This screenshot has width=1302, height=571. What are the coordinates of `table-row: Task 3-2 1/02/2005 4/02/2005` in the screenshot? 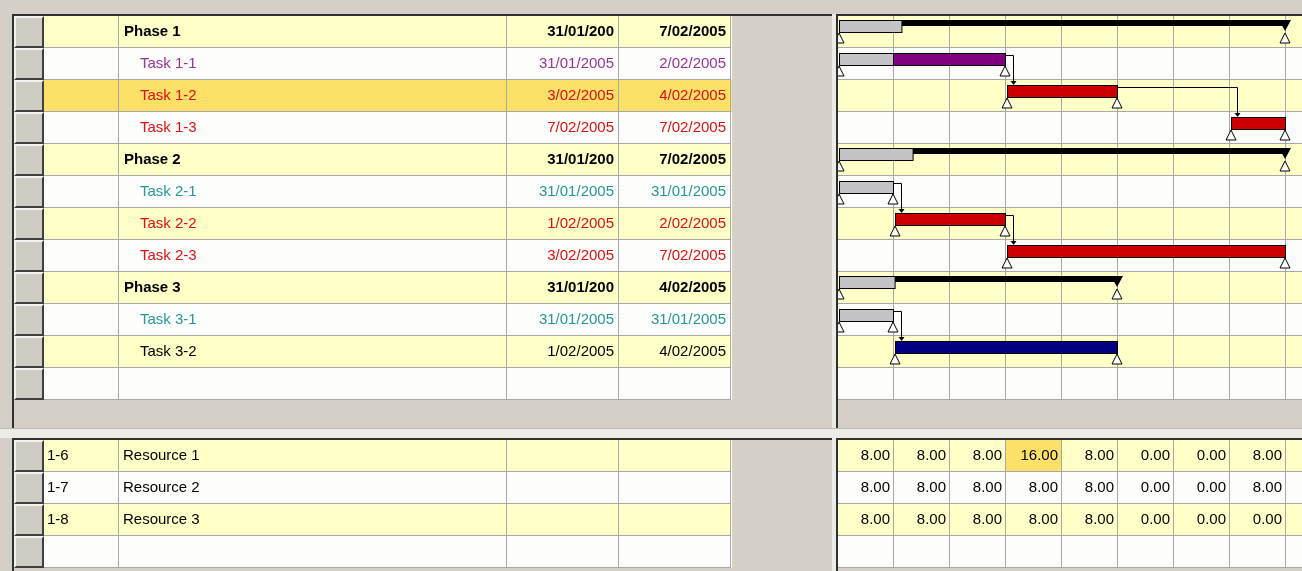 It's located at (373, 352).